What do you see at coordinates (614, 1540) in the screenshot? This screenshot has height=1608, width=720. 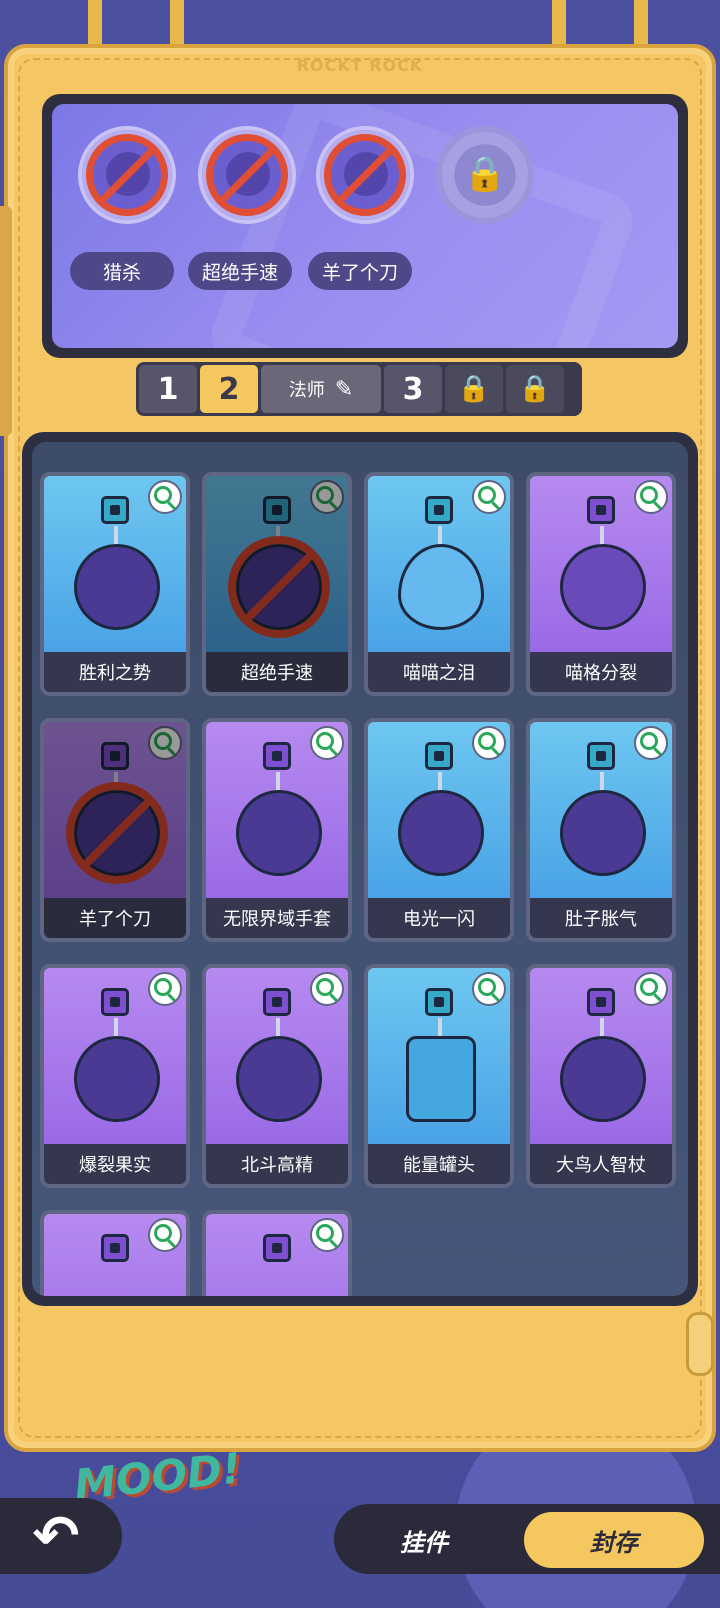 I see `tab-archive: 封存` at bounding box center [614, 1540].